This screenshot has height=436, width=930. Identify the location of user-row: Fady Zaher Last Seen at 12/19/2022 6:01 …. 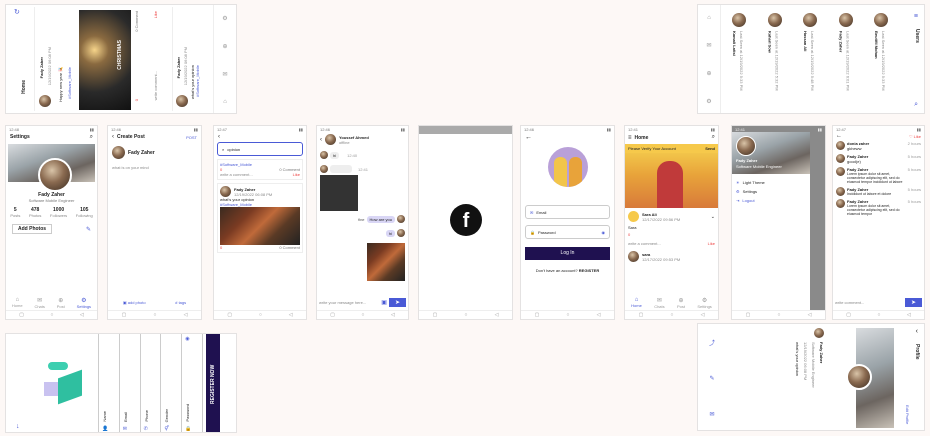
(848, 59).